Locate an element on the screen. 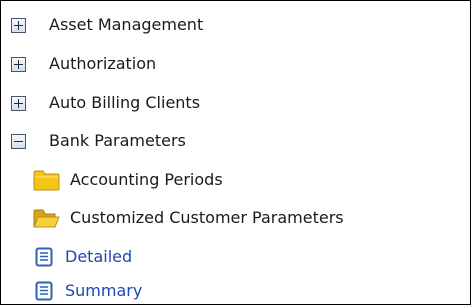 This screenshot has height=305, width=471. tree-node-accounting-periods: Accounting Periods is located at coordinates (128, 180).